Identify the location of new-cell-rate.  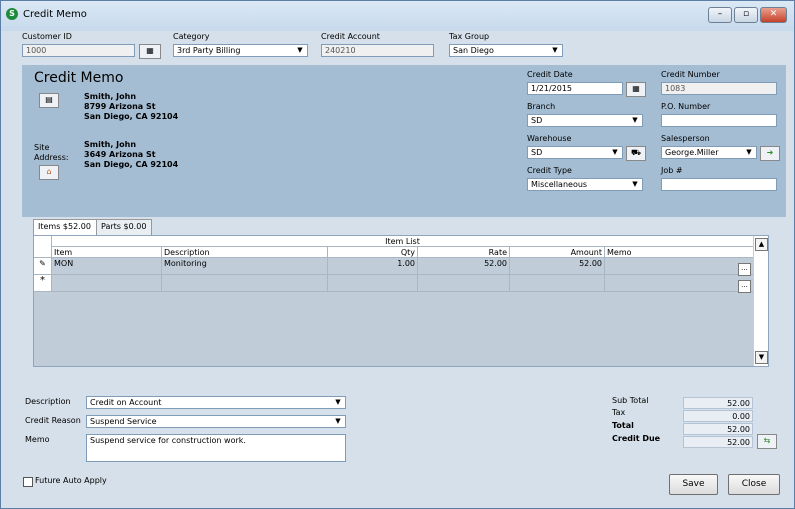
(464, 283).